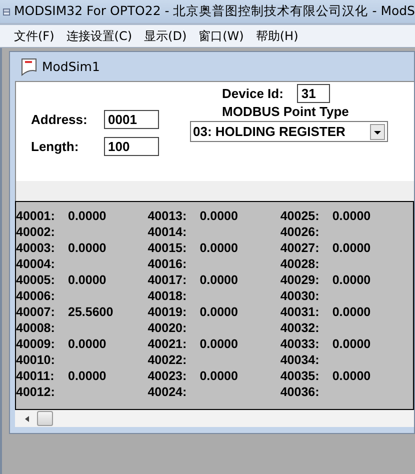 This screenshot has height=474, width=415. What do you see at coordinates (29, 67) in the screenshot?
I see `document-icon` at bounding box center [29, 67].